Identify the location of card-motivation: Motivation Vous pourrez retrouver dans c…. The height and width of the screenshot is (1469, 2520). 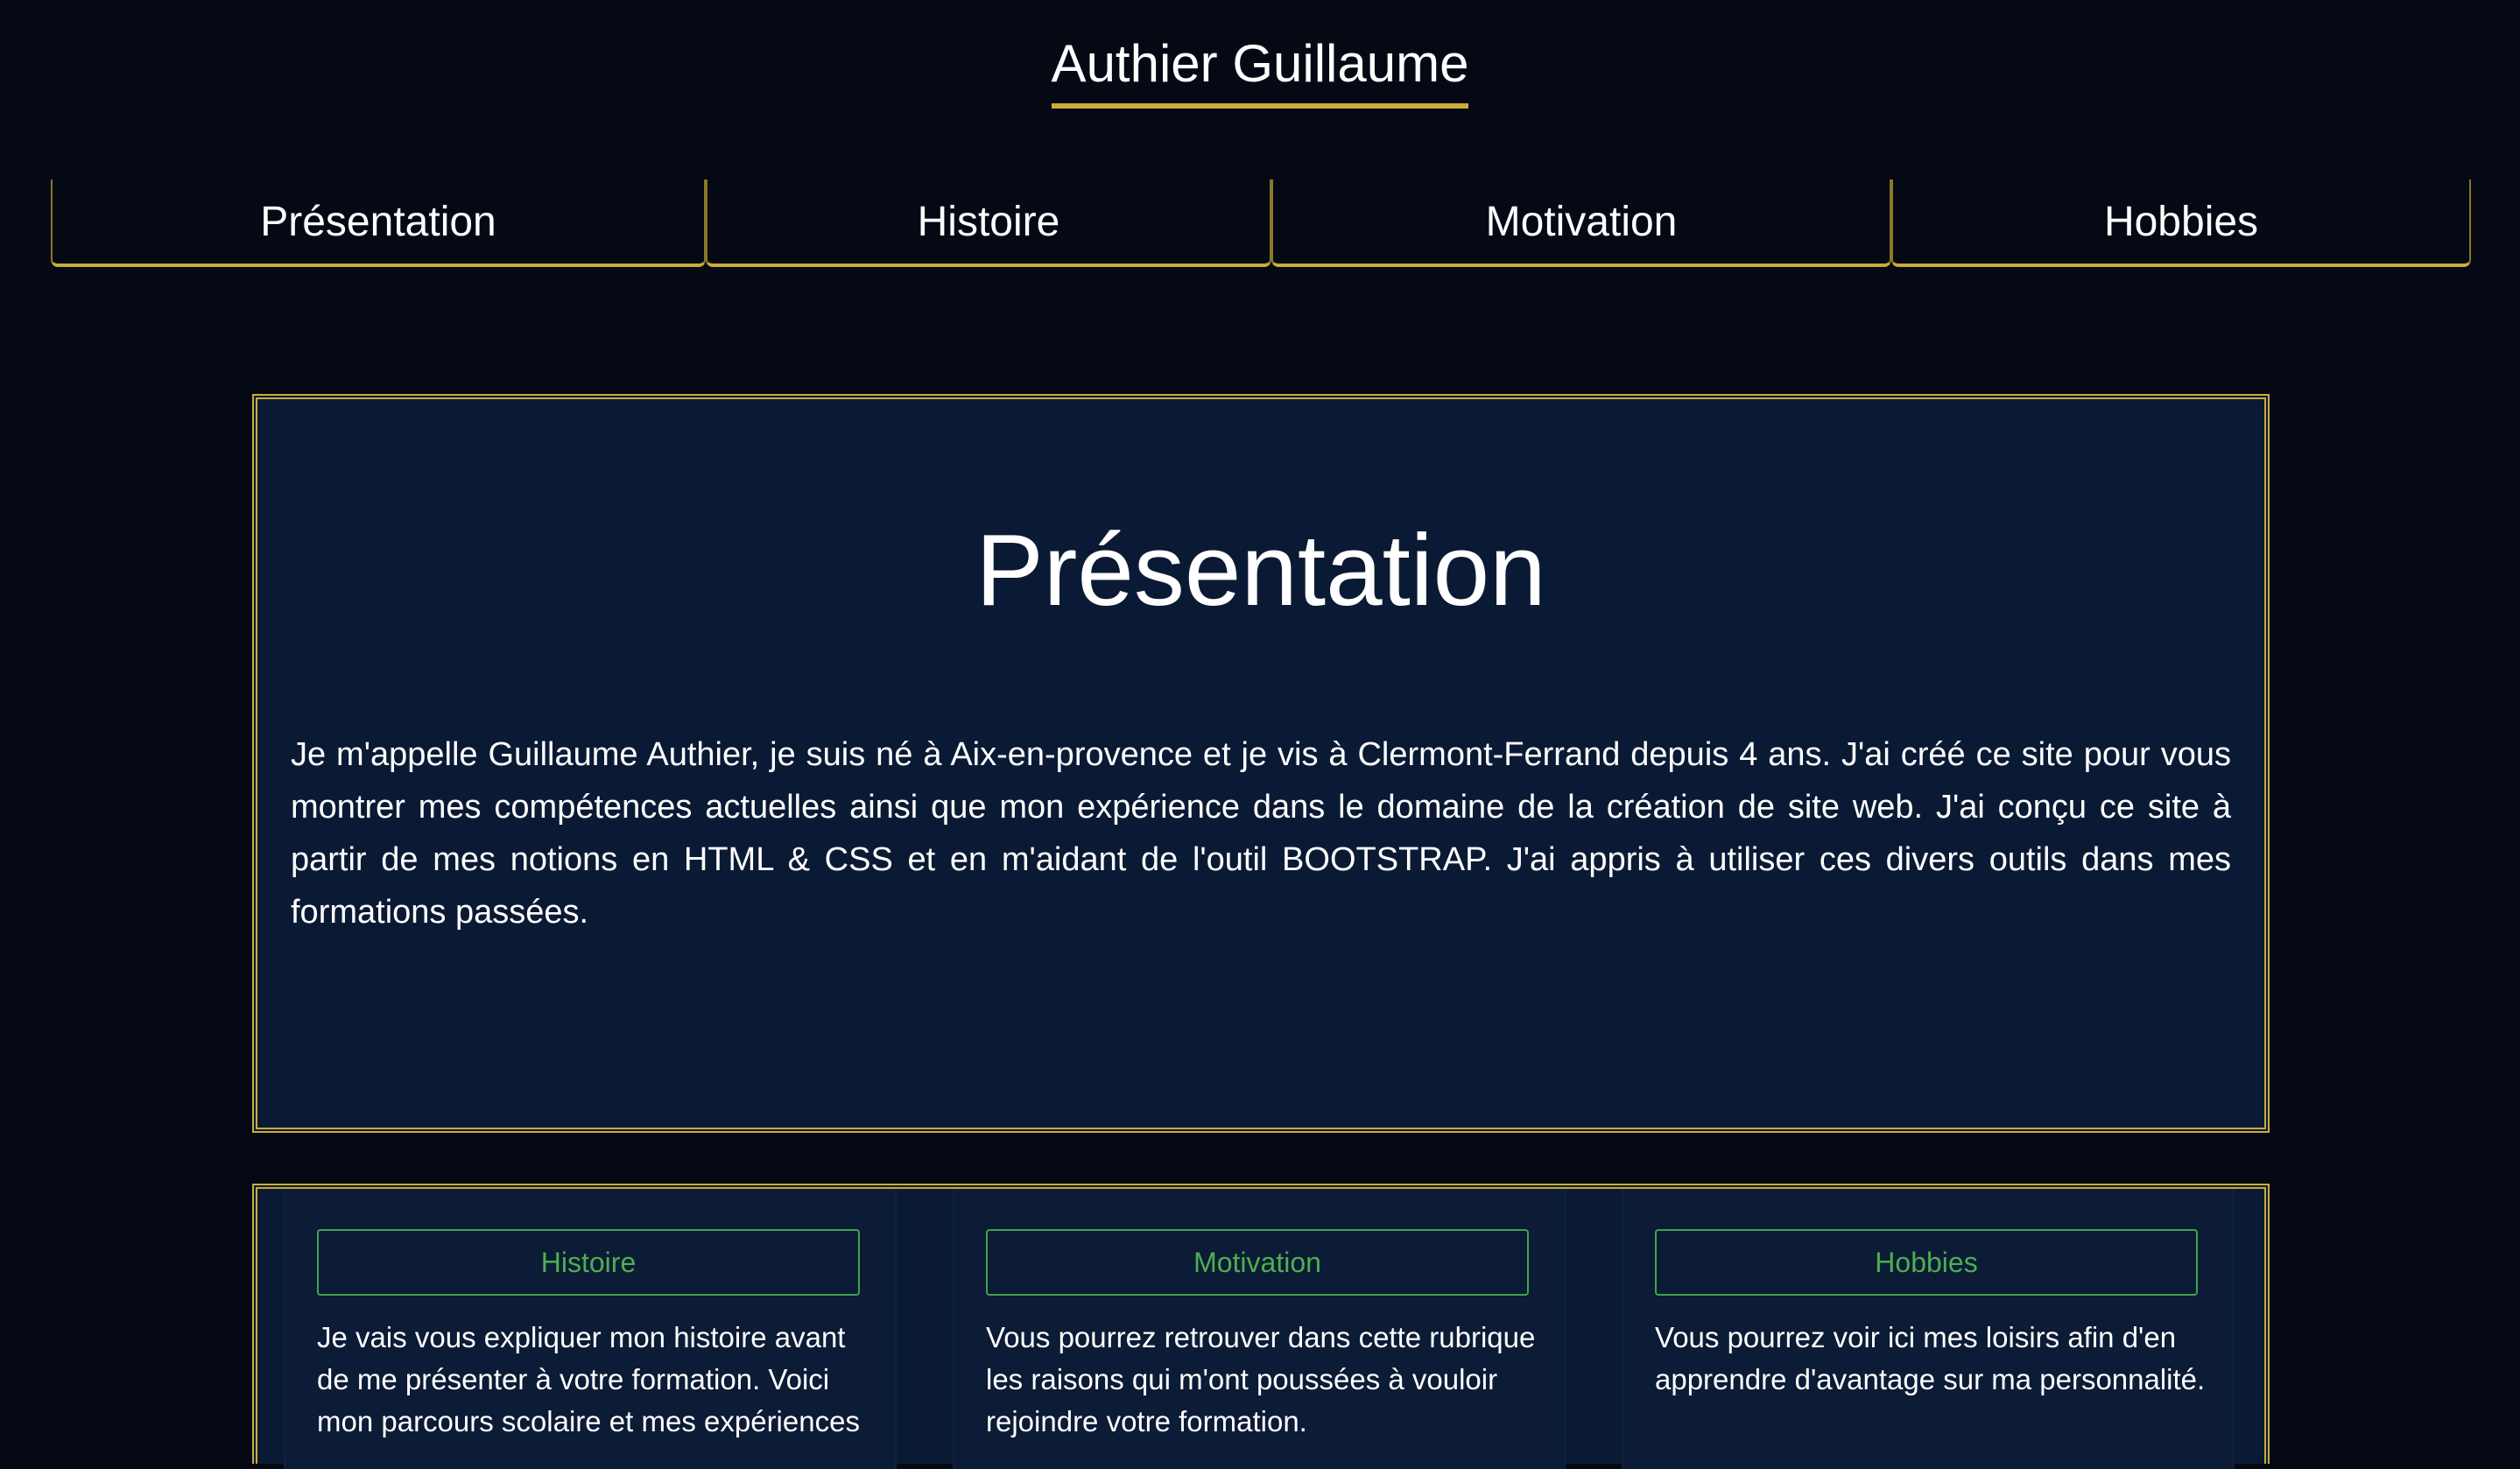
(1259, 1329).